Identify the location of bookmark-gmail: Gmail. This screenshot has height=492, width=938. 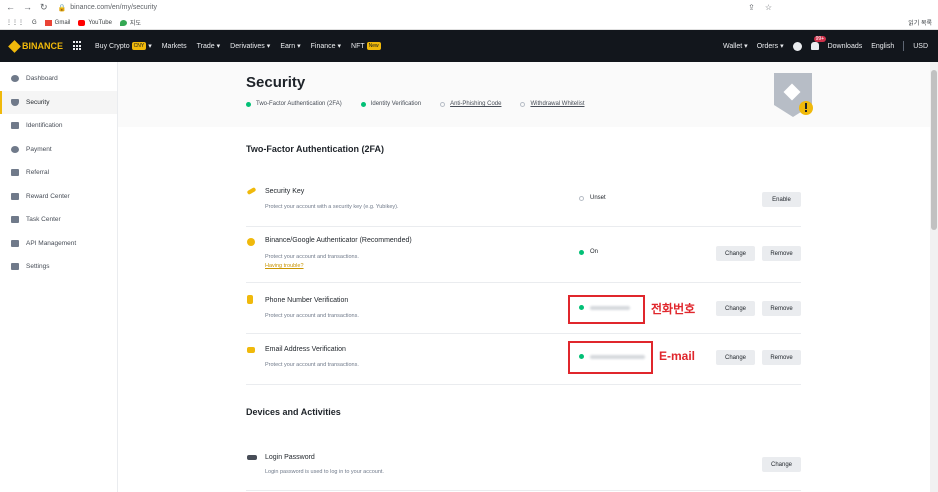
(57, 22).